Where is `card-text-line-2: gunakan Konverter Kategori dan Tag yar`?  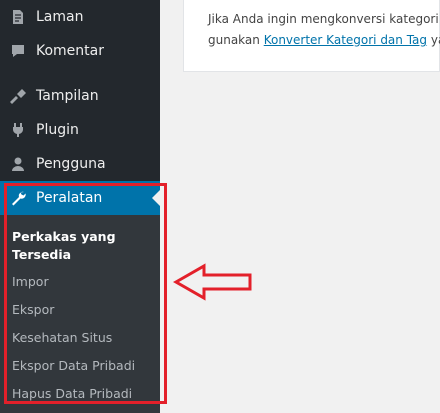
card-text-line-2: gunakan Konverter Kategori dan Tag yar is located at coordinates (324, 40).